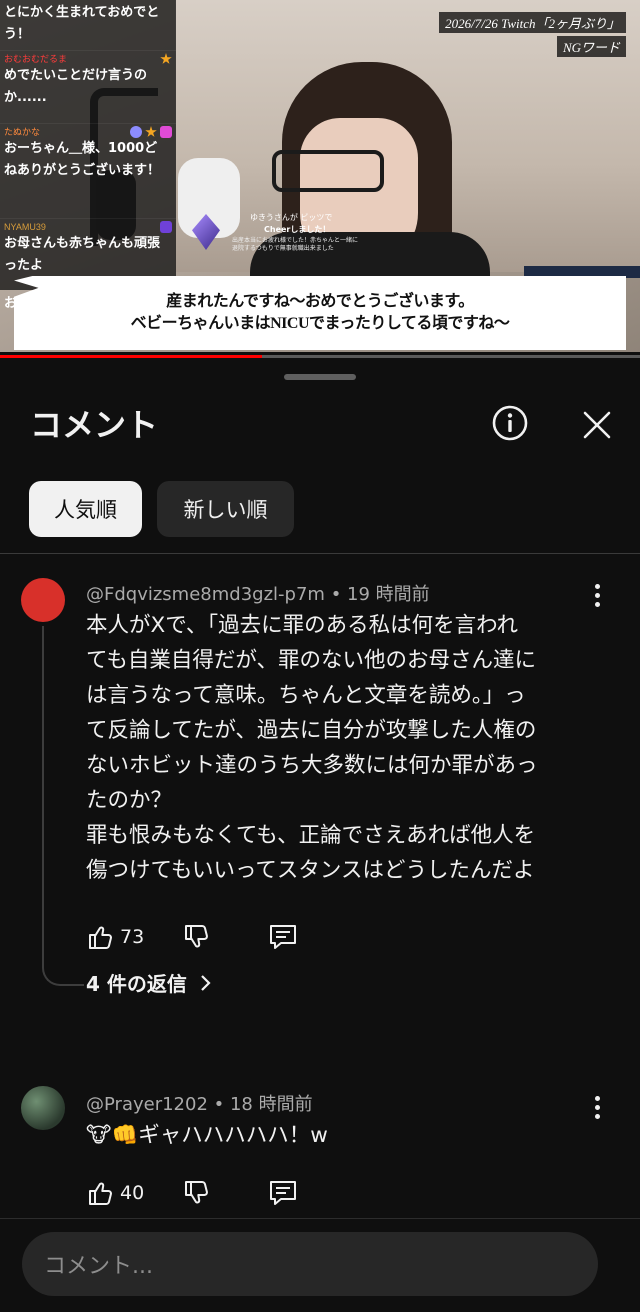  I want to click on info-icon, so click(510, 423).